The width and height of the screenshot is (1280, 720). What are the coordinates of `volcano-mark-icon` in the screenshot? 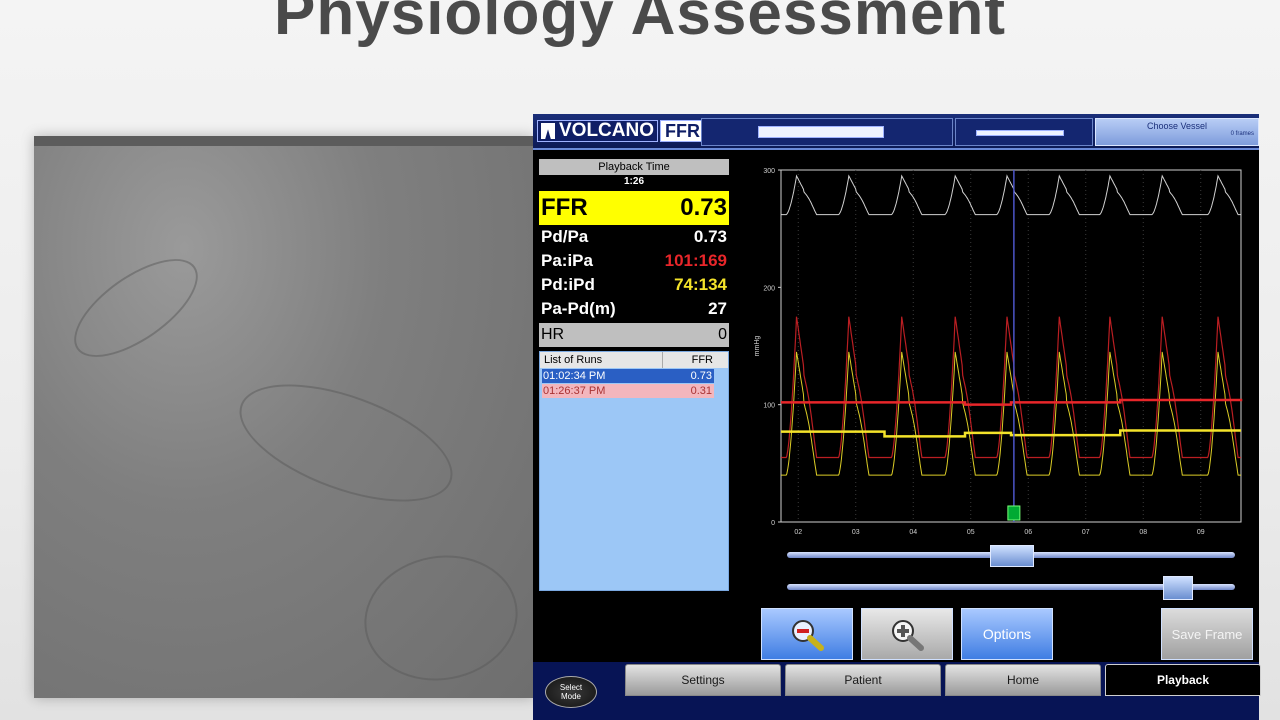 It's located at (548, 131).